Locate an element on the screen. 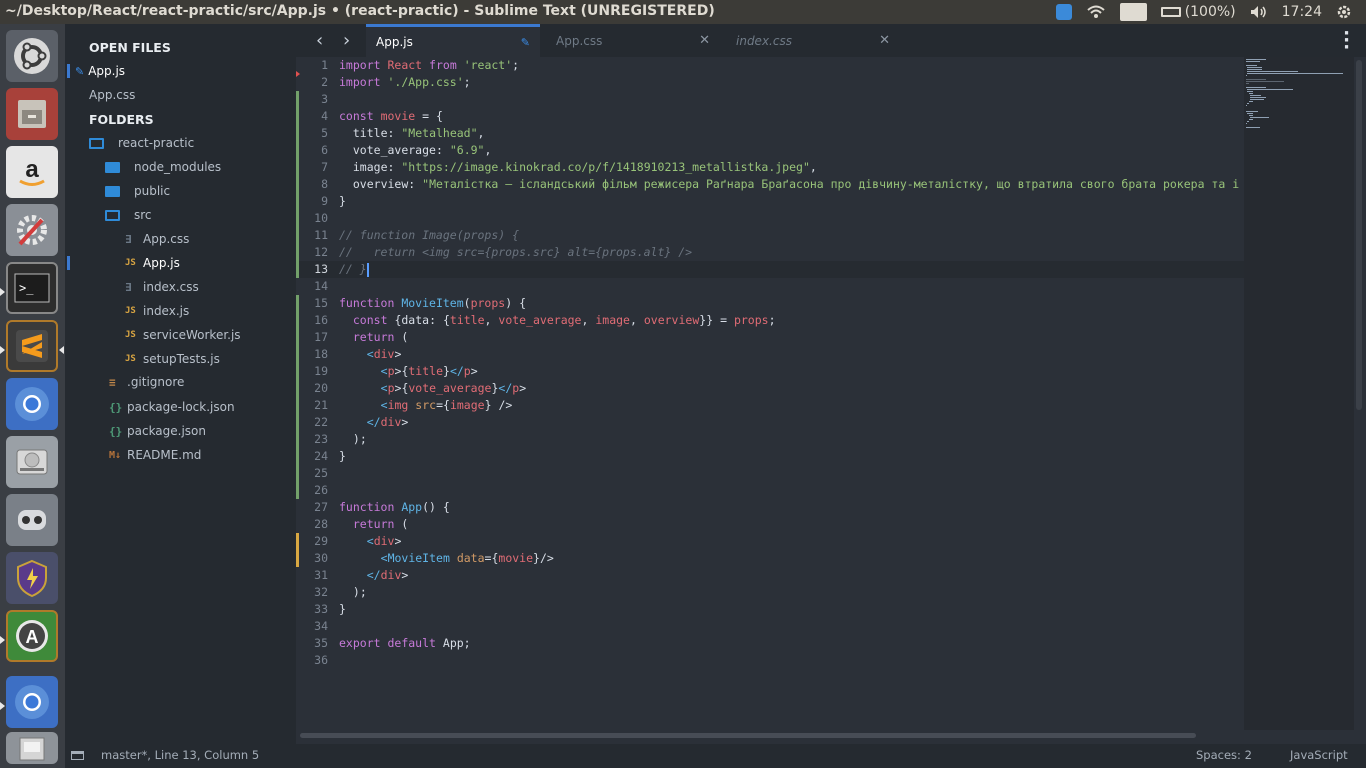 This screenshot has height=768, width=1366. code-line: 1 import React from 'react'; is located at coordinates (770, 67).